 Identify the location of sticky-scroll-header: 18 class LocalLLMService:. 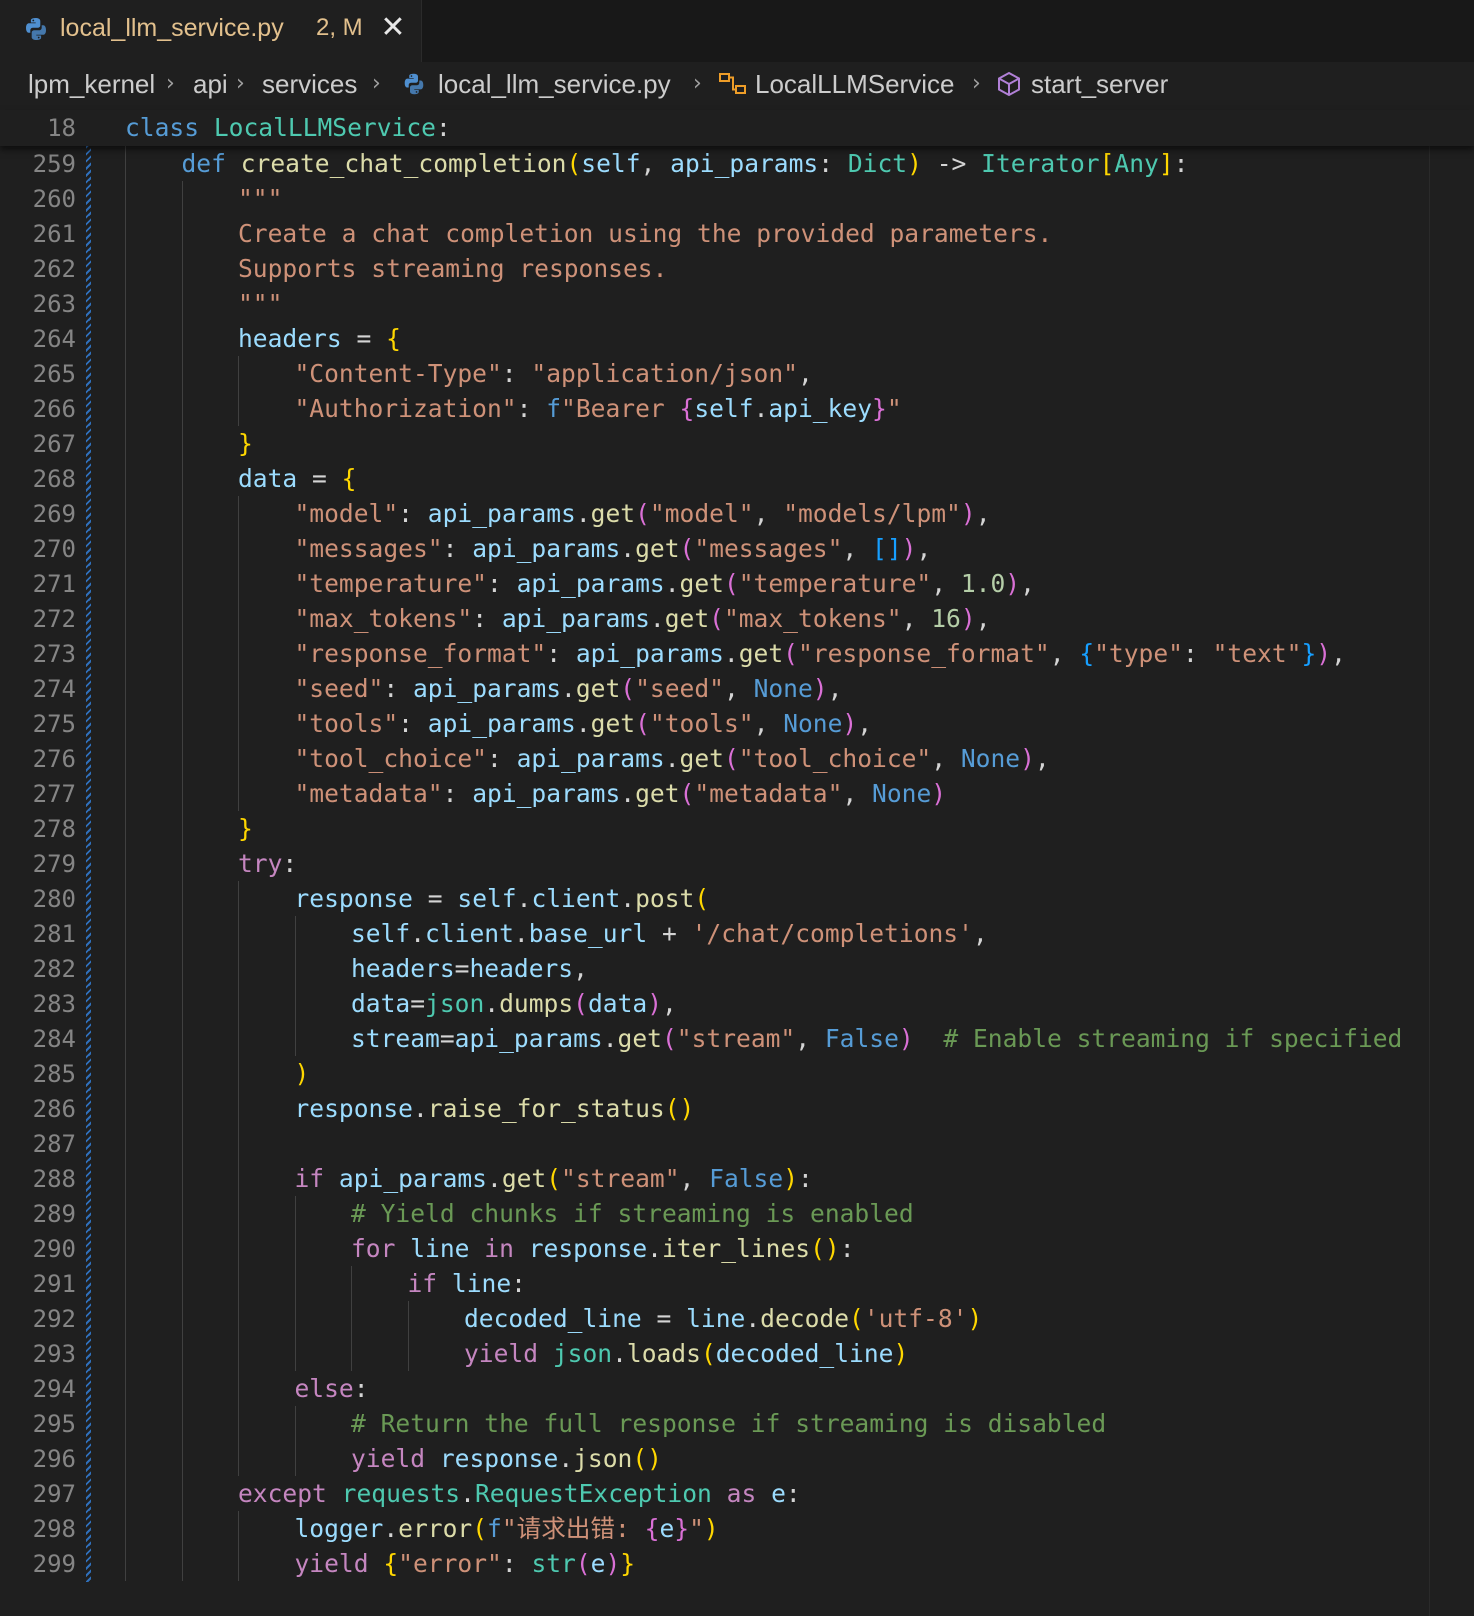
(737, 128).